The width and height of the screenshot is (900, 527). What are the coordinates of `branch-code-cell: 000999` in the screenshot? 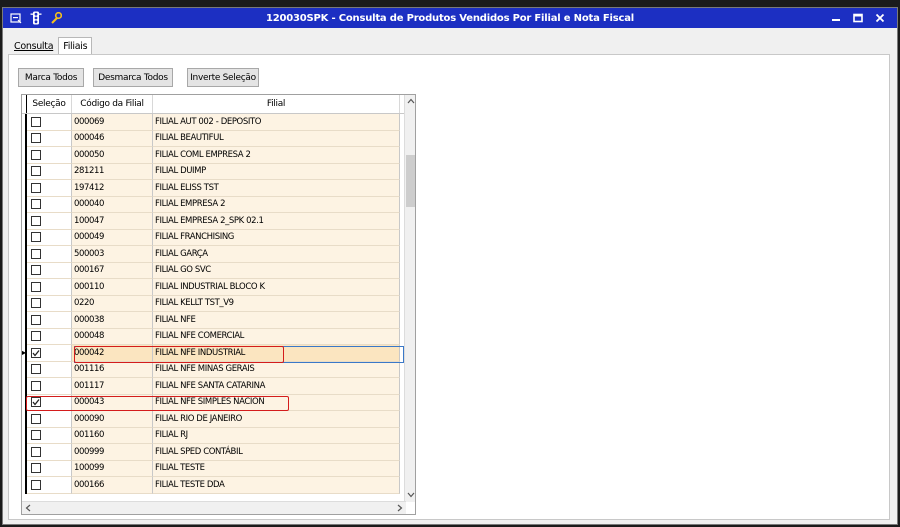 It's located at (112, 452).